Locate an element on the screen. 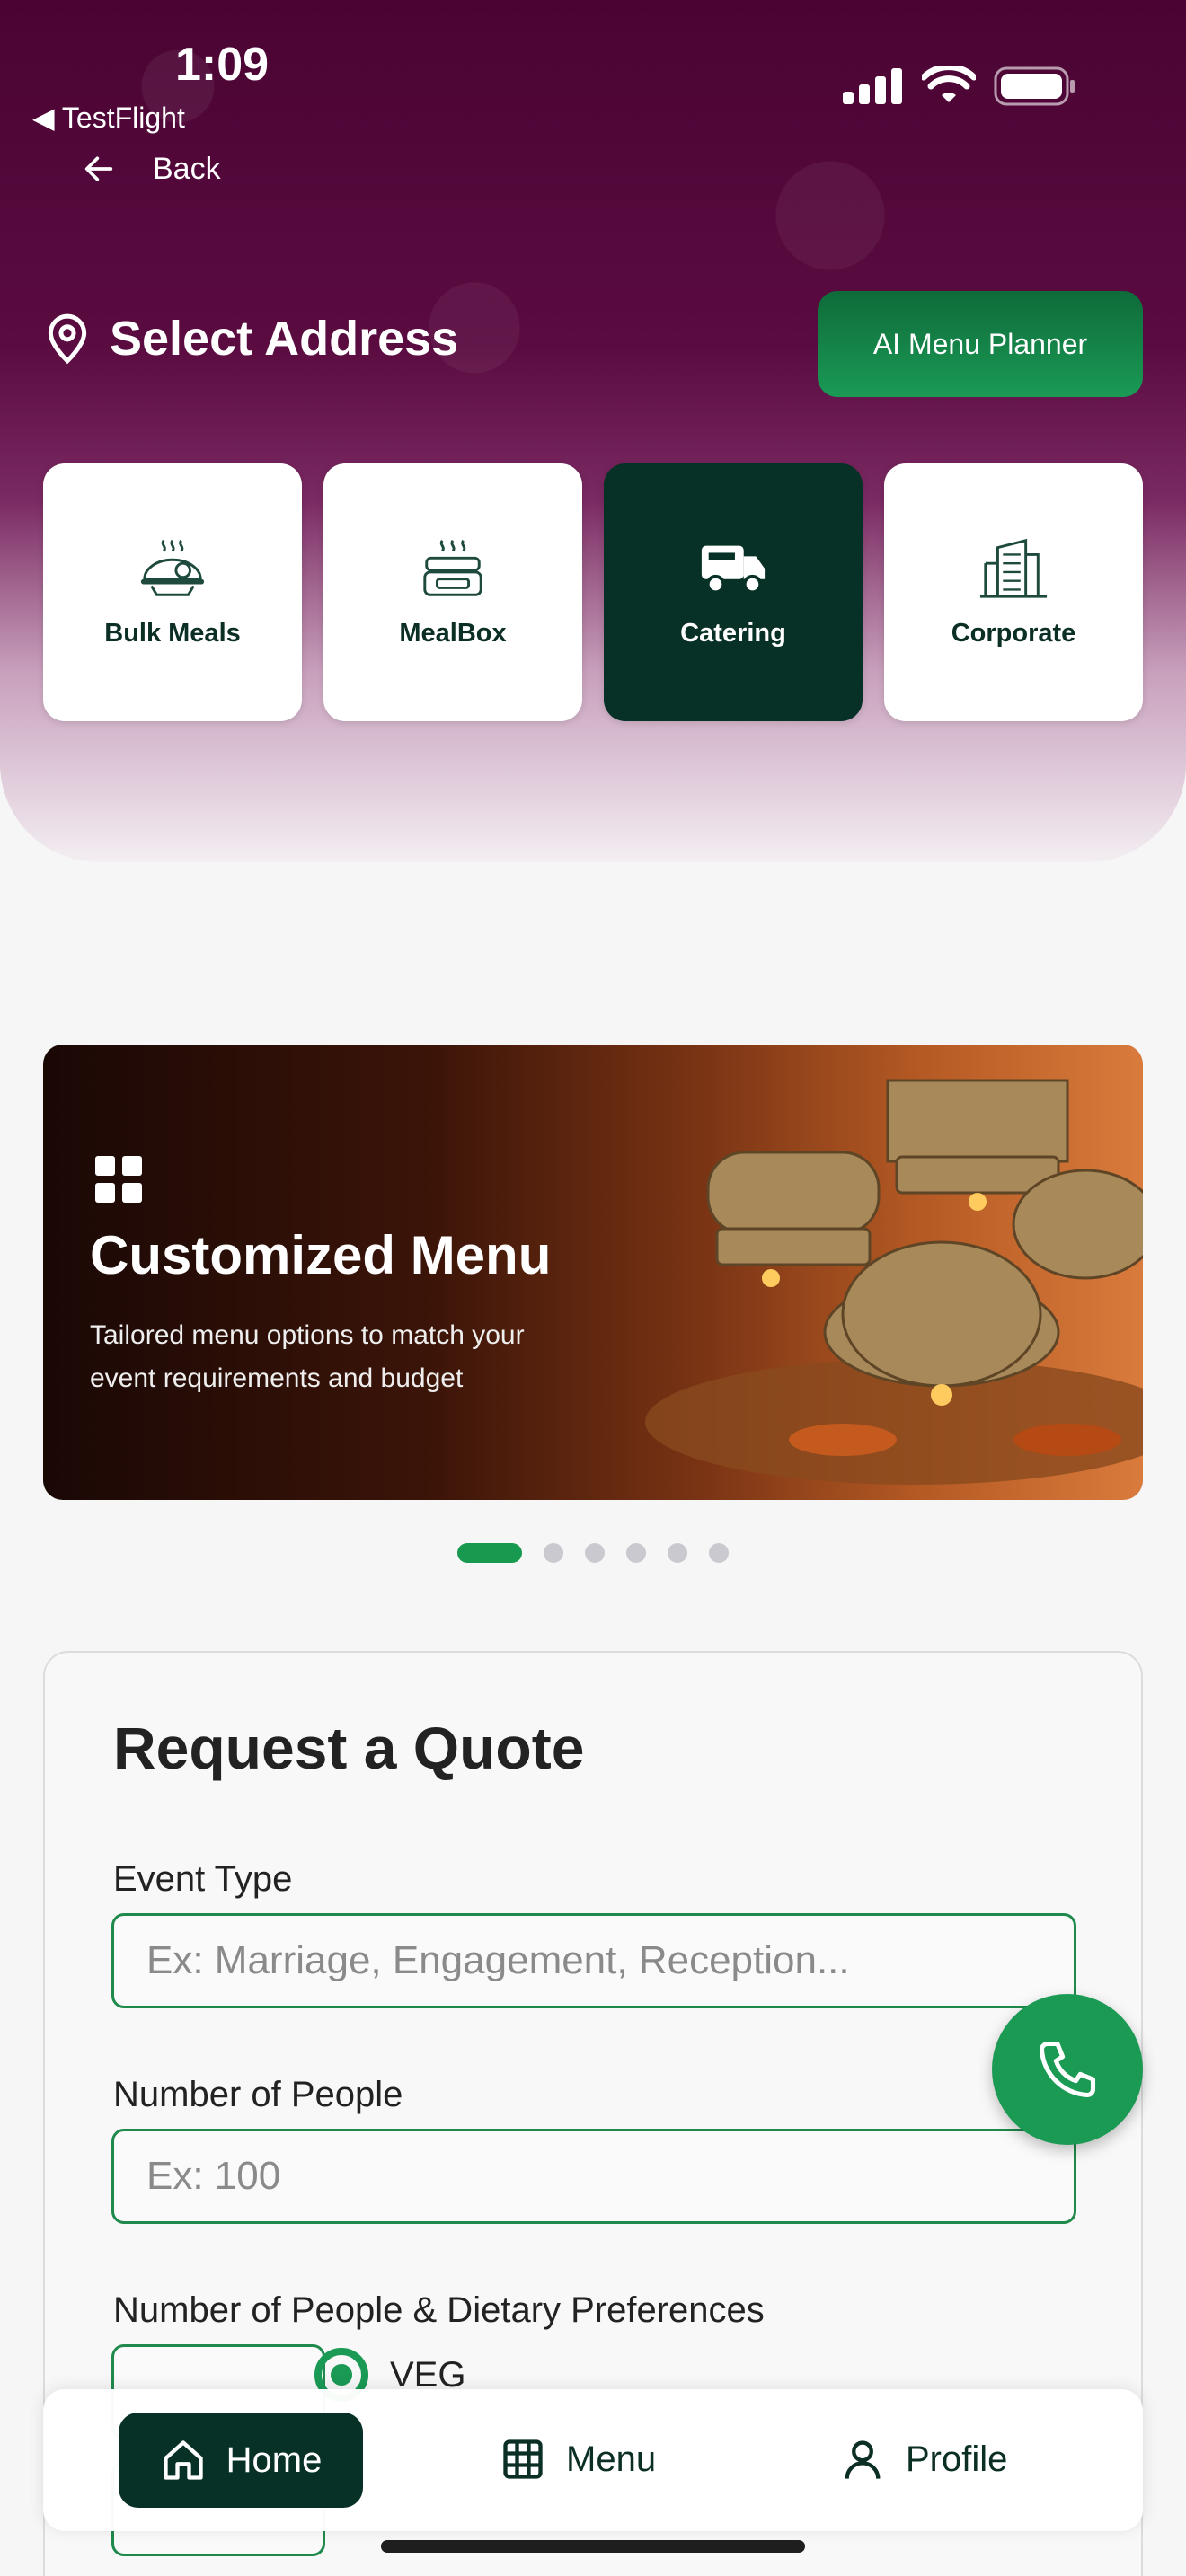 Image resolution: width=1186 pixels, height=2576 pixels. category-bulk-meals: Bulk Meals is located at coordinates (172, 592).